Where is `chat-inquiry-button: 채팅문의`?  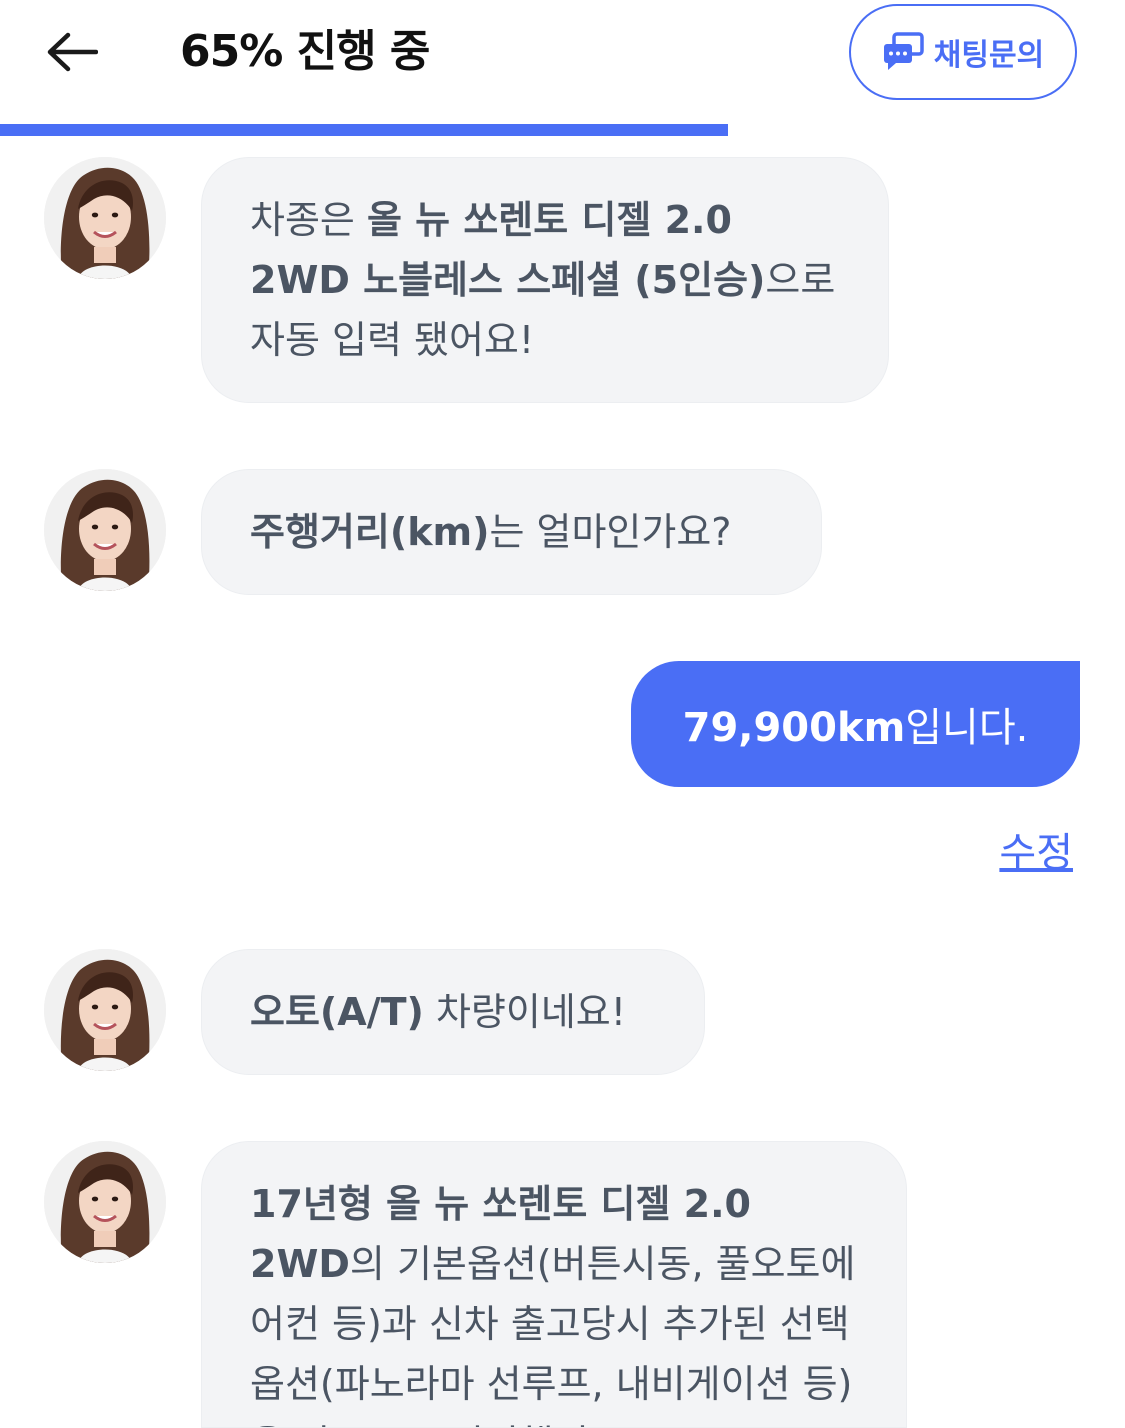 chat-inquiry-button: 채팅문의 is located at coordinates (963, 52).